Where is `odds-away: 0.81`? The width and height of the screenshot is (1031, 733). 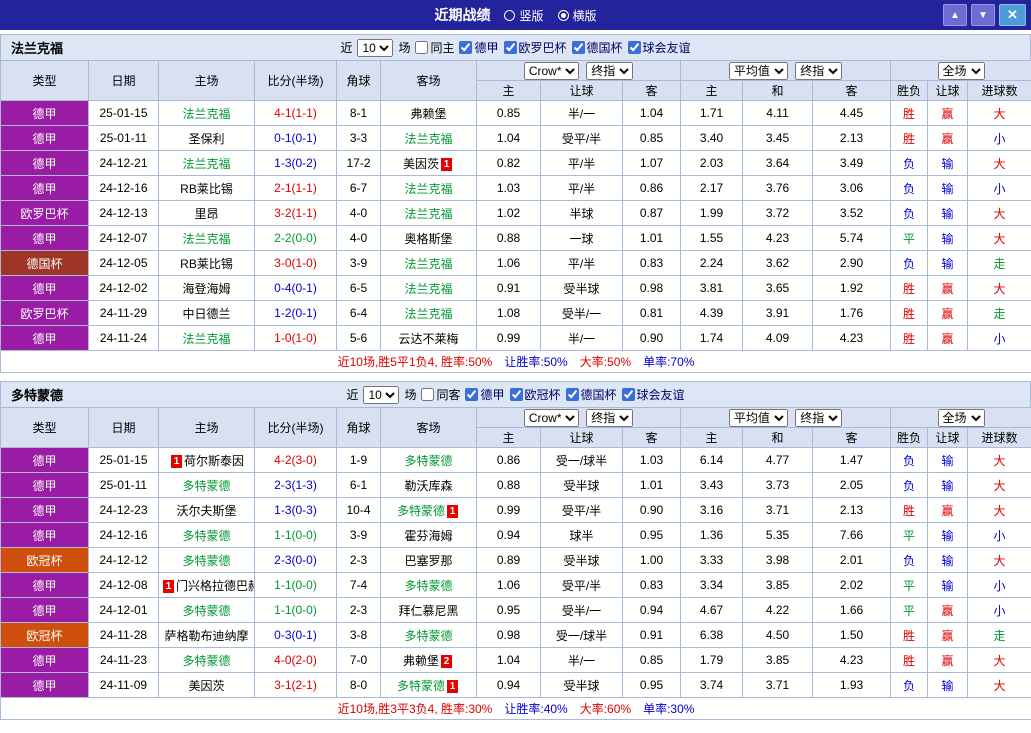
odds-away: 0.81 is located at coordinates (651, 313).